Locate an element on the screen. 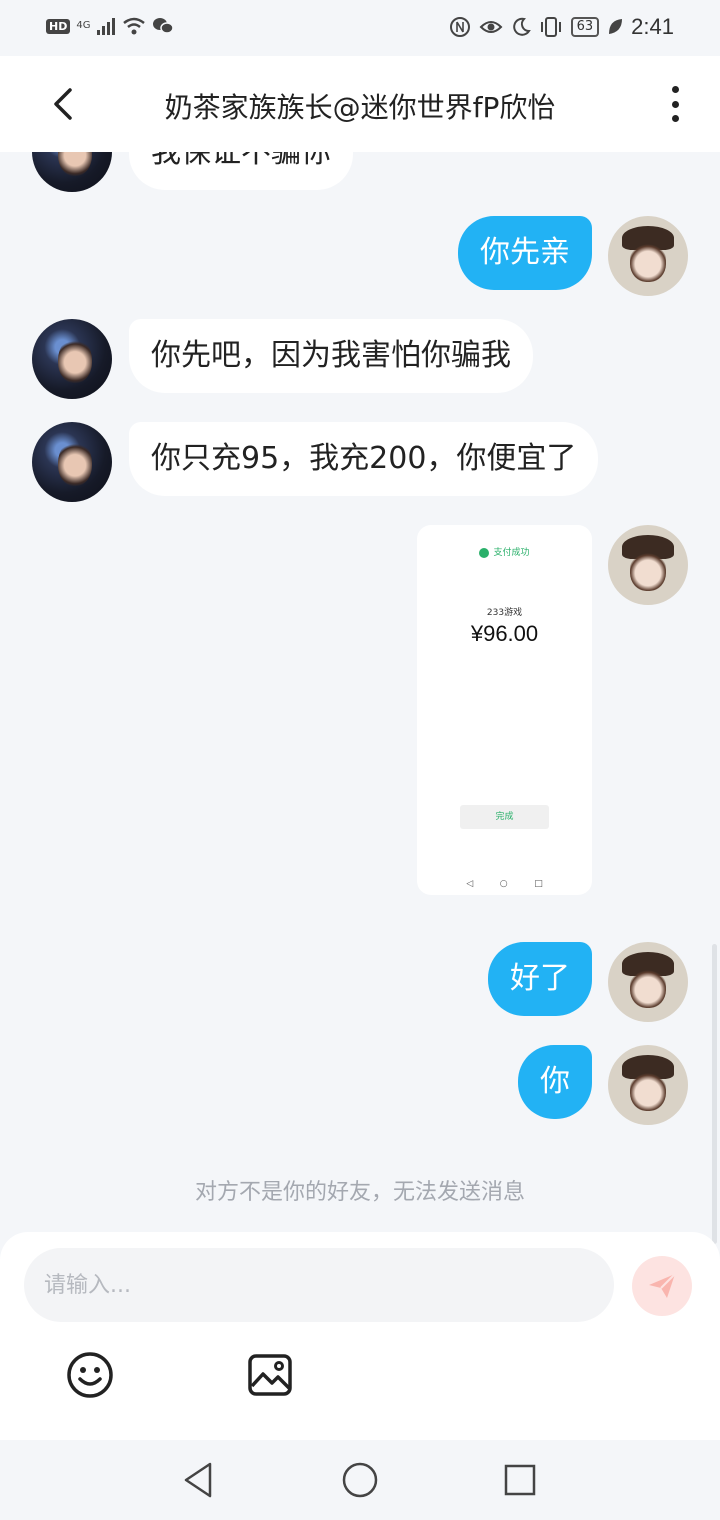 This screenshot has width=720, height=1520. circle-icon: ○ is located at coordinates (503, 884).